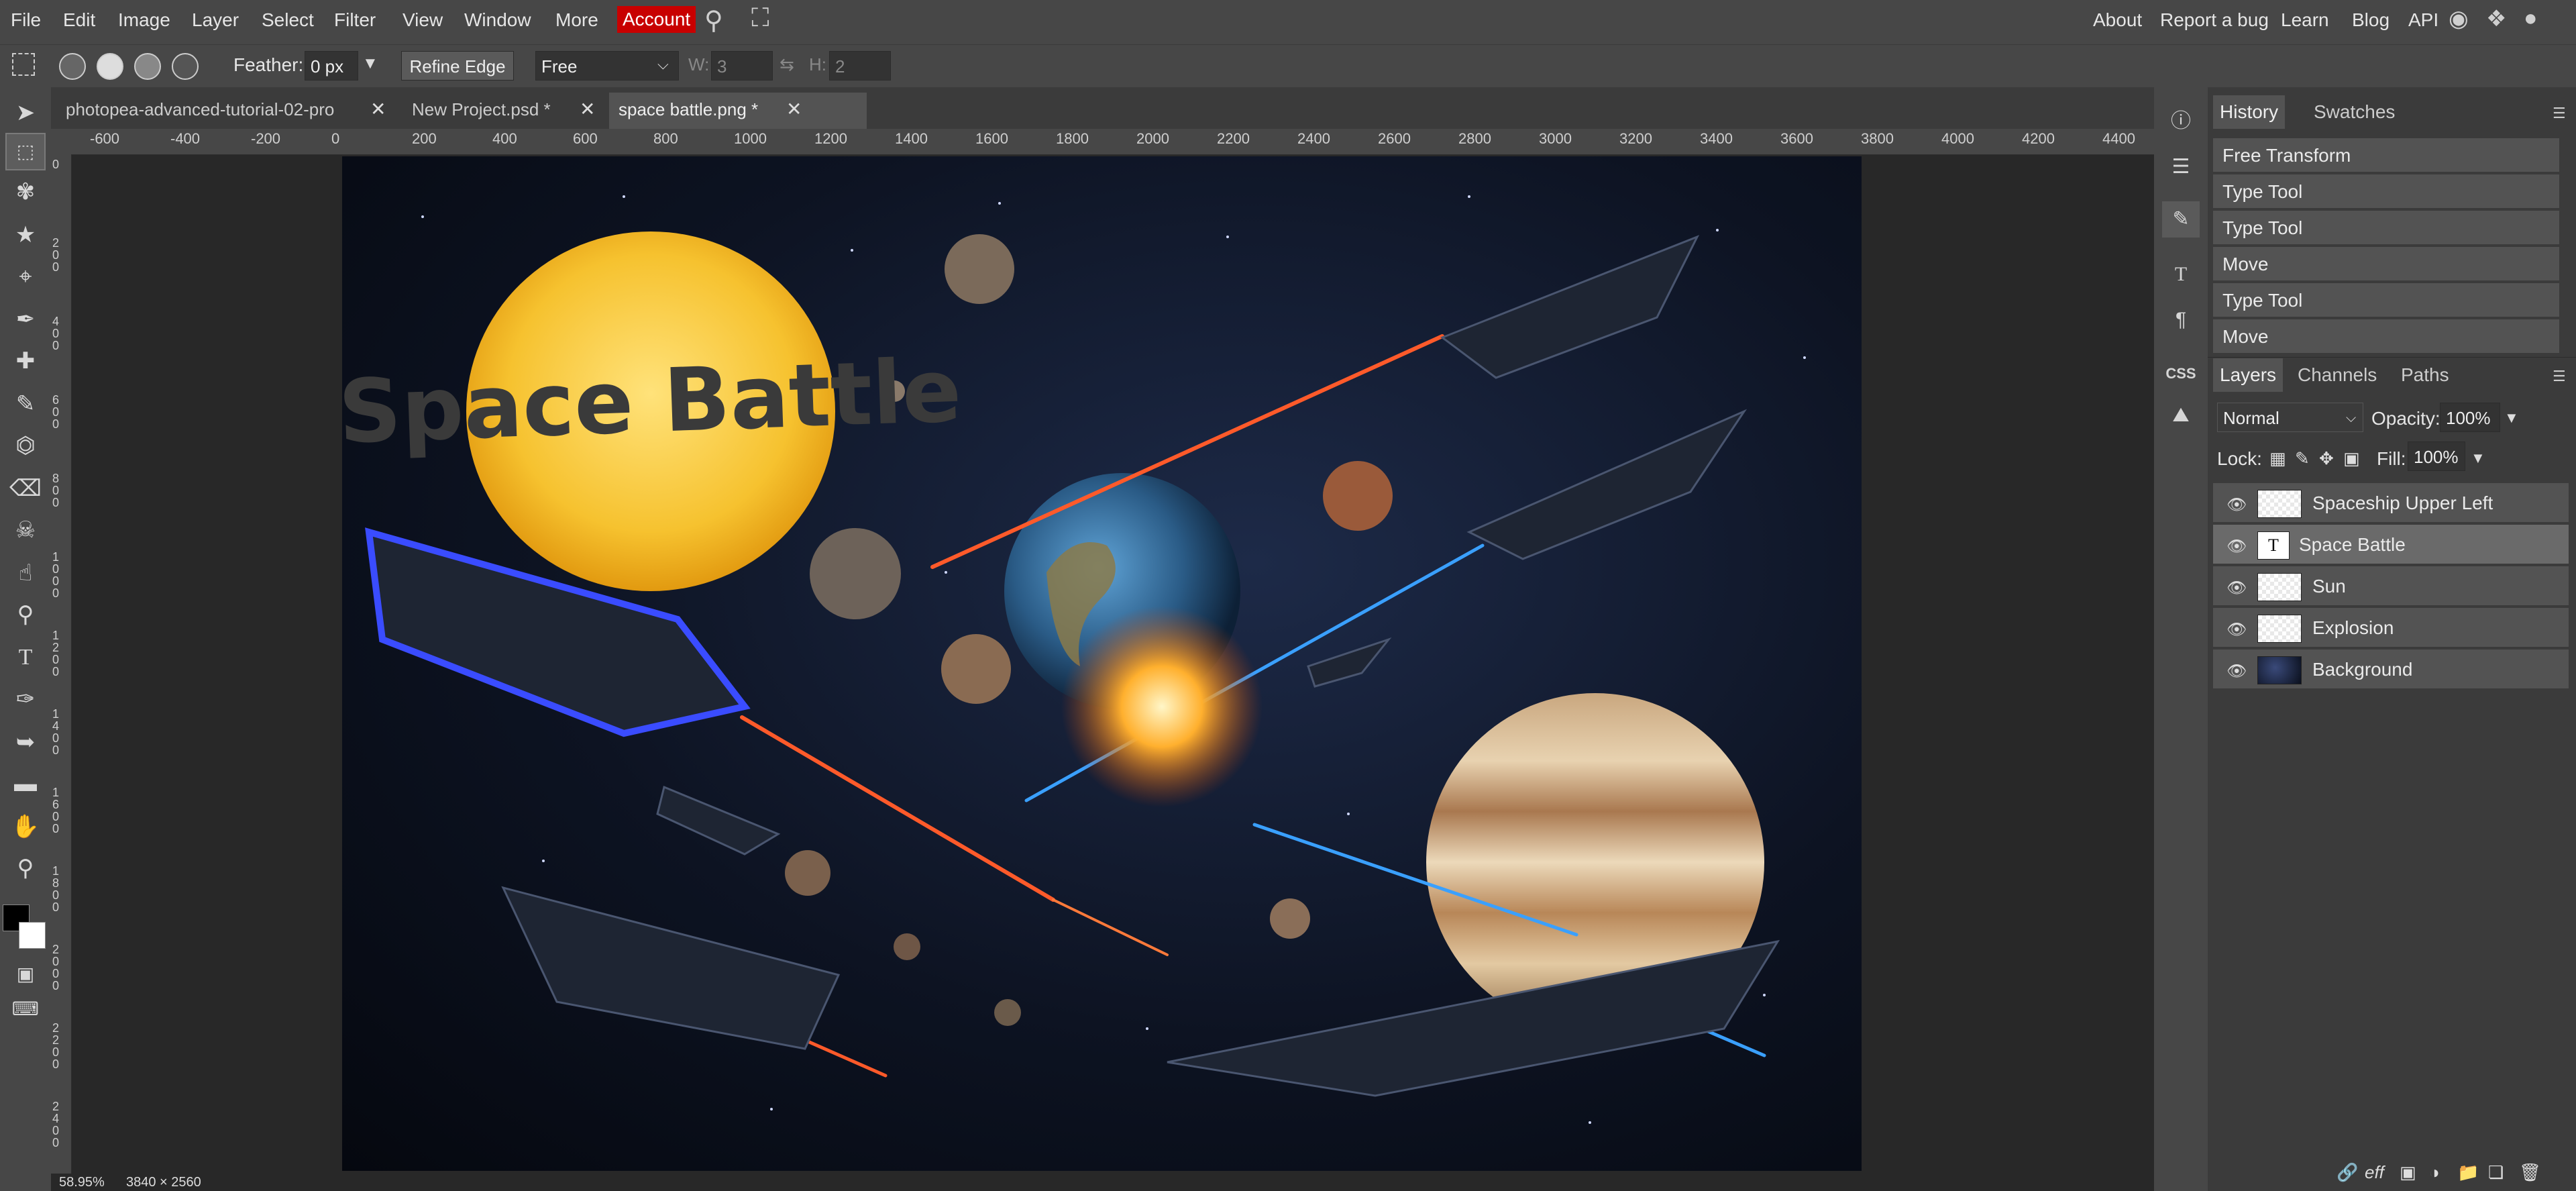 Image resolution: width=2576 pixels, height=1191 pixels. What do you see at coordinates (2290, 418) in the screenshot?
I see `blend-mode-select: Normal` at bounding box center [2290, 418].